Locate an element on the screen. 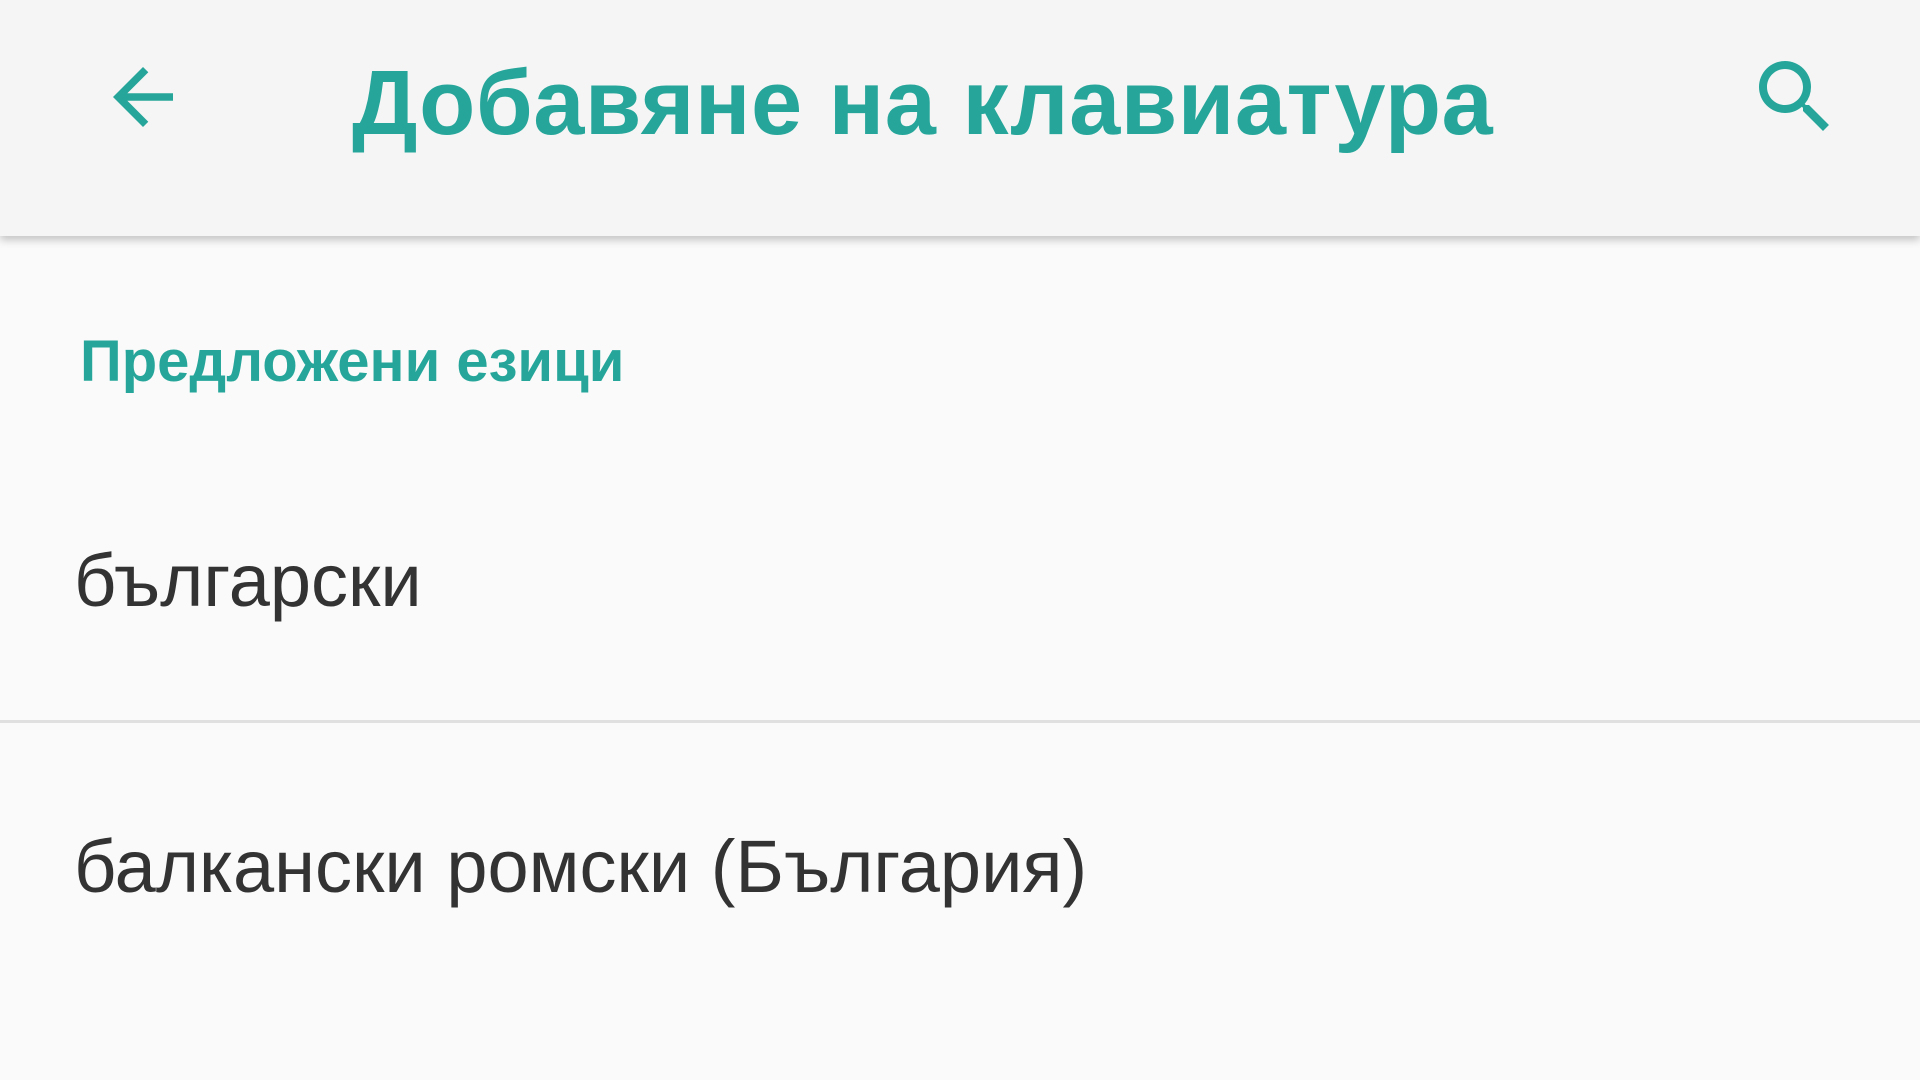 The image size is (1920, 1080). page-title: Добавяне на клавиатура is located at coordinates (923, 103).